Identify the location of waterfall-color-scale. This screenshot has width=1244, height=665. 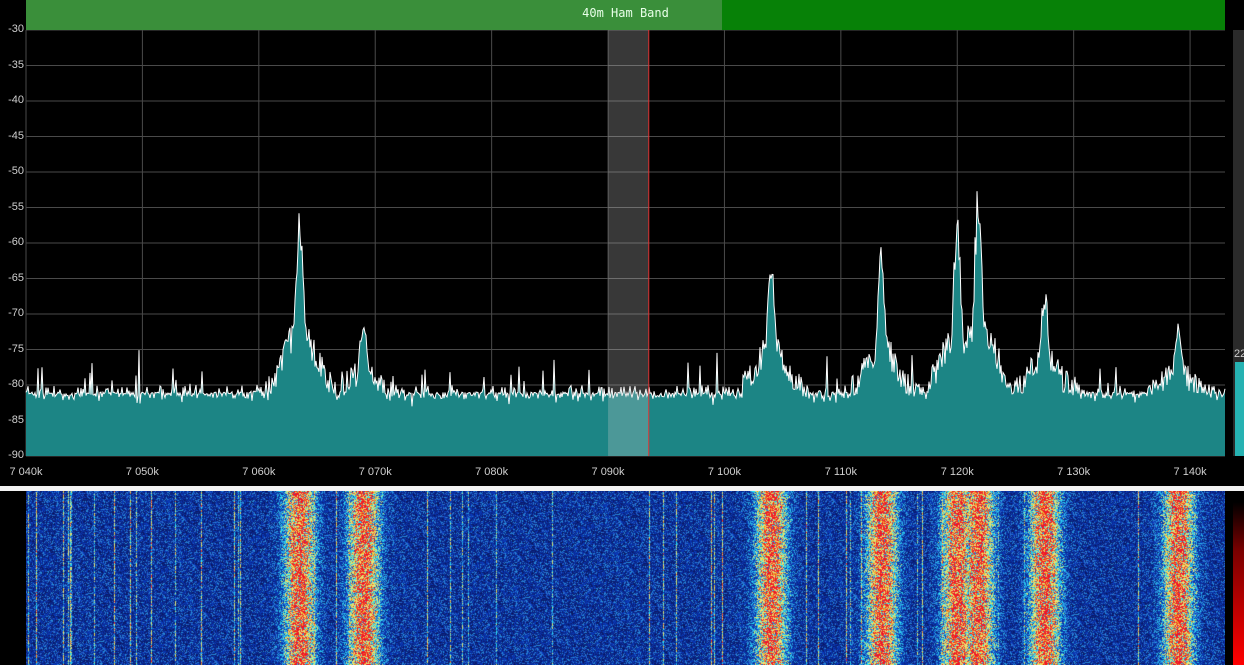
(1238, 583).